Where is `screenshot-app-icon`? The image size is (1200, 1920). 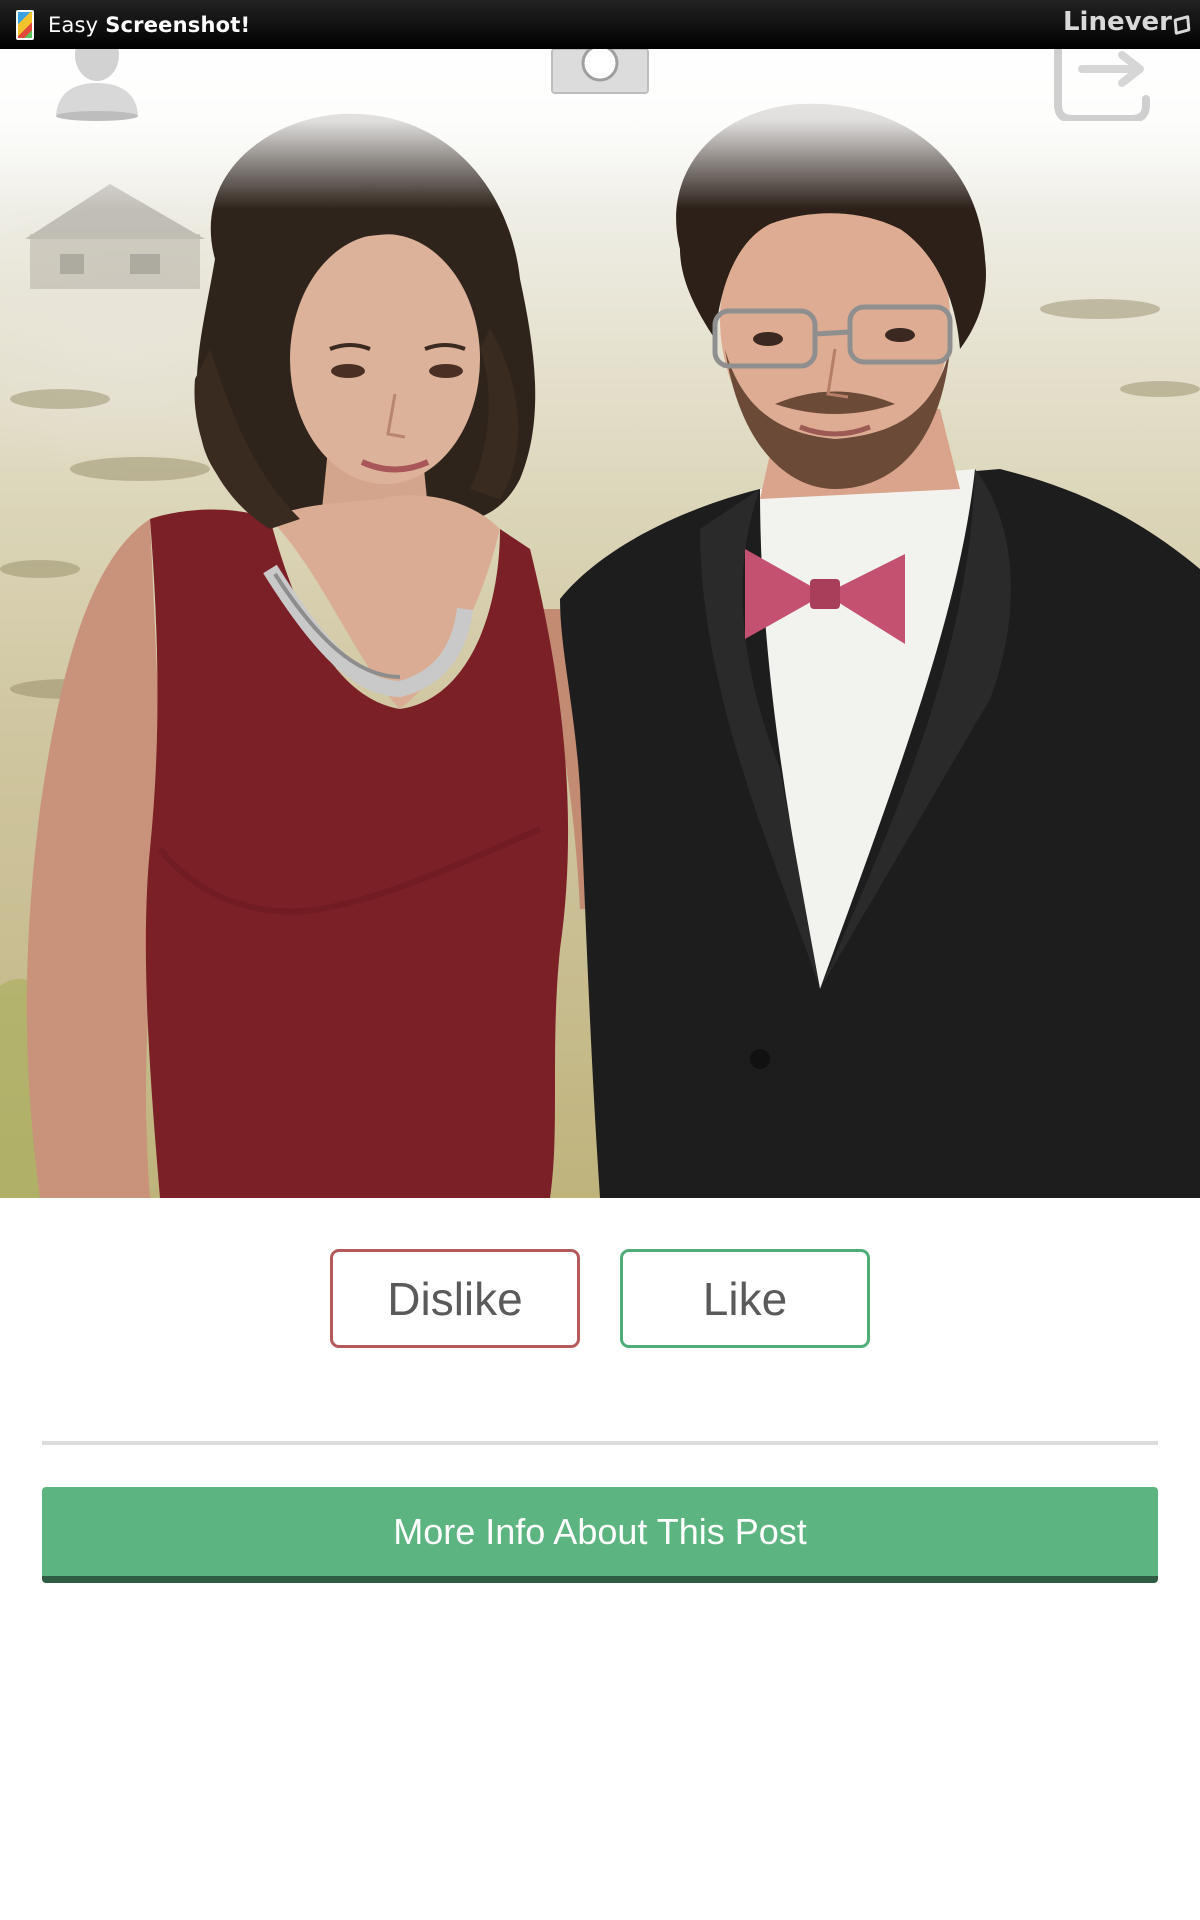 screenshot-app-icon is located at coordinates (25, 24).